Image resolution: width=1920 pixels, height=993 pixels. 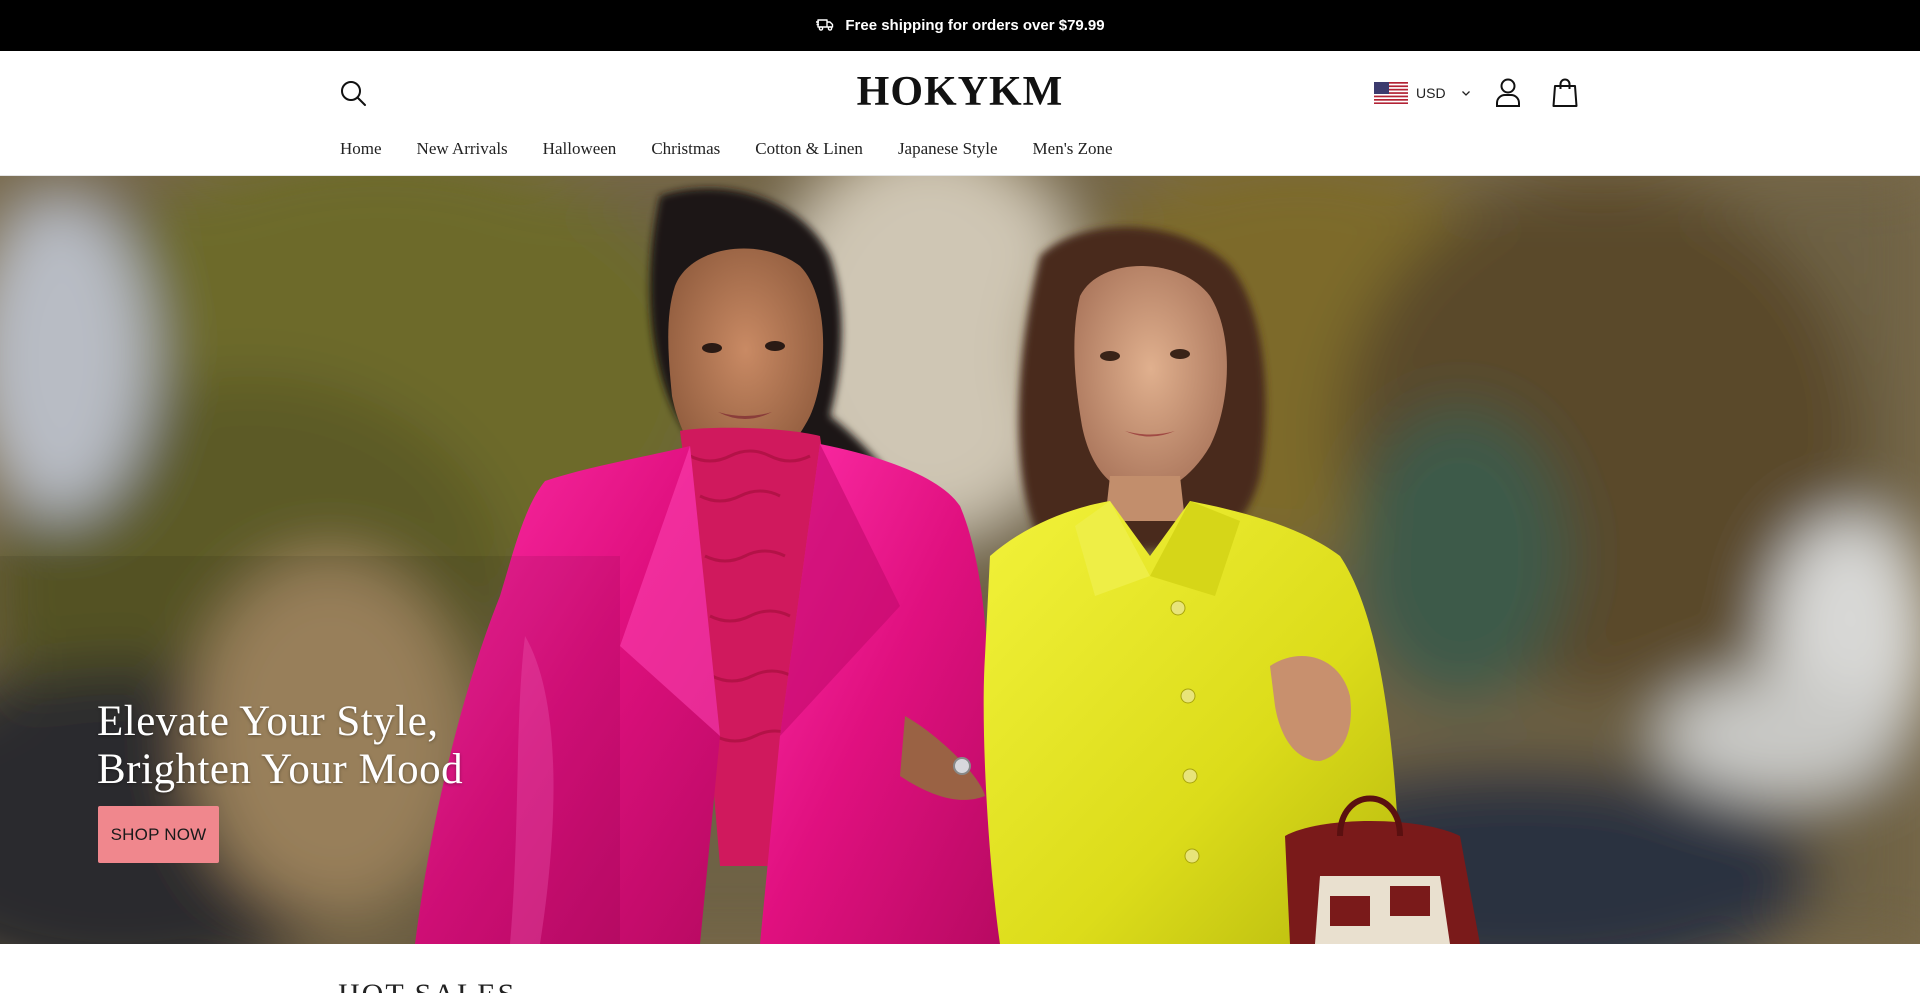 What do you see at coordinates (427, 985) in the screenshot?
I see `section-title-hot-sales: HOT SALES` at bounding box center [427, 985].